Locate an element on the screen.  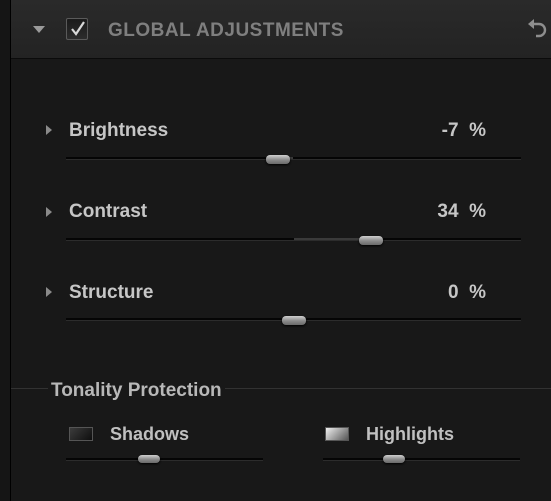
panel-title: GLOBAL ADJUSTMENTS is located at coordinates (226, 30).